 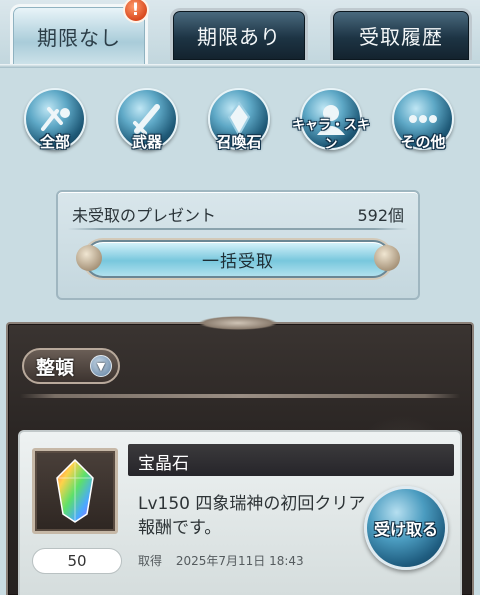 I want to click on item-acquired-label: 取得, so click(x=150, y=561).